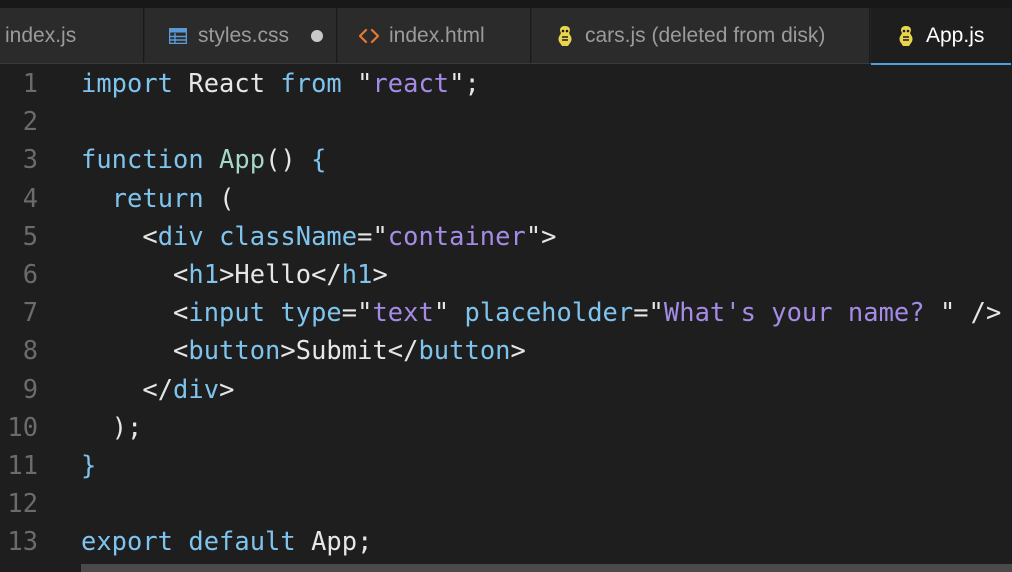 The height and width of the screenshot is (572, 1012). Describe the element at coordinates (437, 35) in the screenshot. I see `tab-label: index.html` at that location.